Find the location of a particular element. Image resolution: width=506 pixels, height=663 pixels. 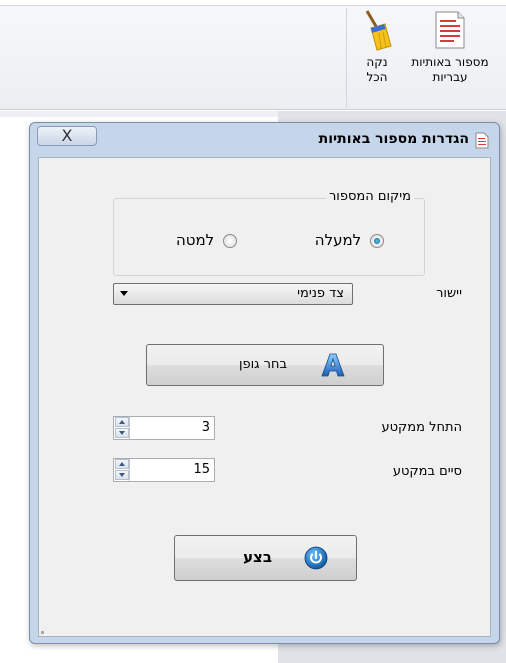

start-section-label: התחל ממקטע is located at coordinates (421, 427).